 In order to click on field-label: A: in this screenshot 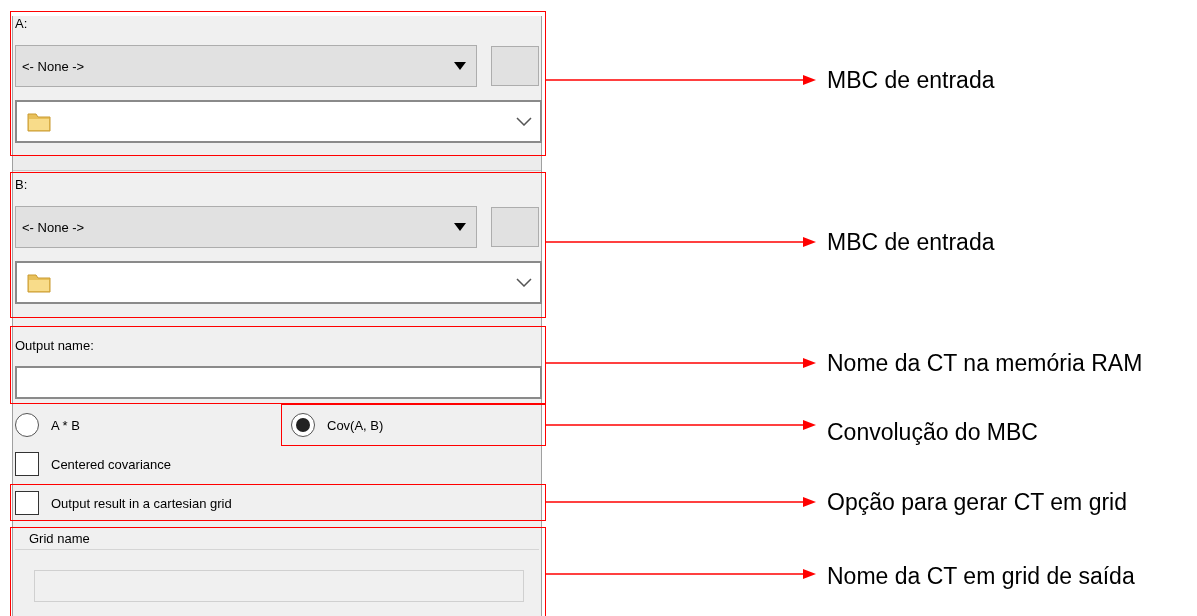, I will do `click(21, 24)`.